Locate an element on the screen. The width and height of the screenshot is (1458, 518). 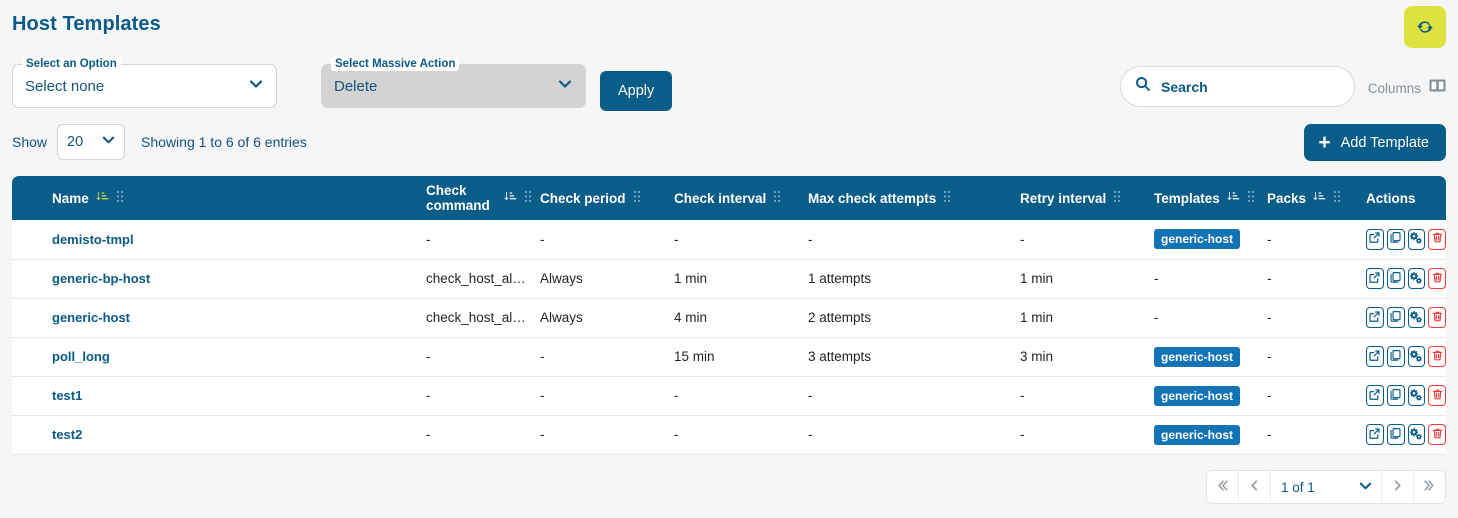
column-header-max-check-attempts: Max check attempts is located at coordinates (906, 198).